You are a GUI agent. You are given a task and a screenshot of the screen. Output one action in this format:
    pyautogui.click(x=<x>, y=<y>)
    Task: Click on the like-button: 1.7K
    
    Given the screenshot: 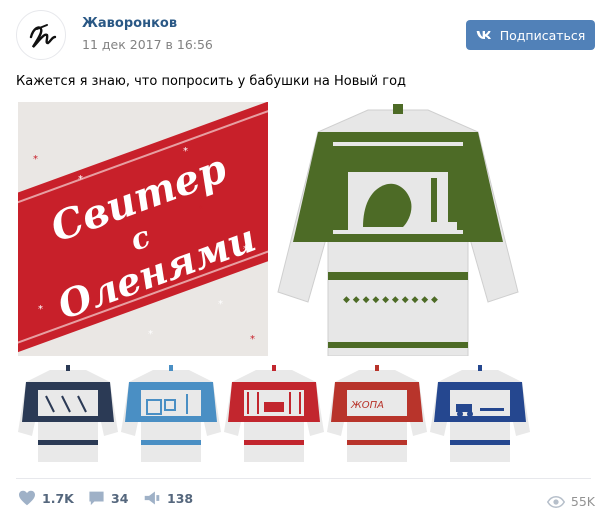 What is the action you would take?
    pyautogui.click(x=46, y=498)
    